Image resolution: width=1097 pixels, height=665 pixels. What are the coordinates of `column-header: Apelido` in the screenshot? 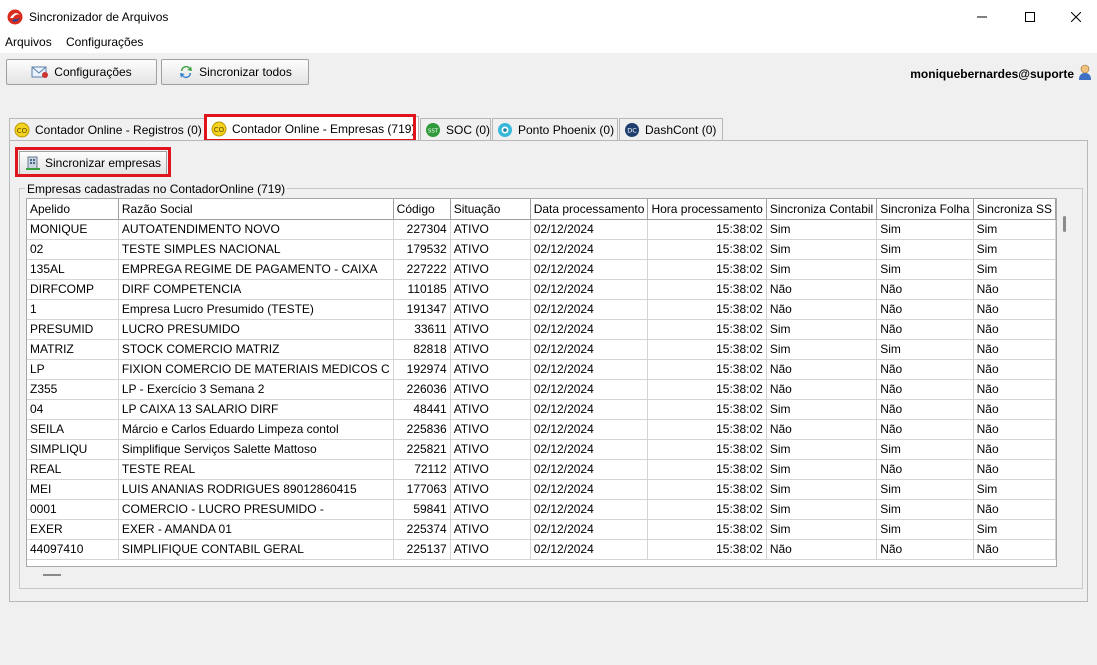 It's located at (73, 209).